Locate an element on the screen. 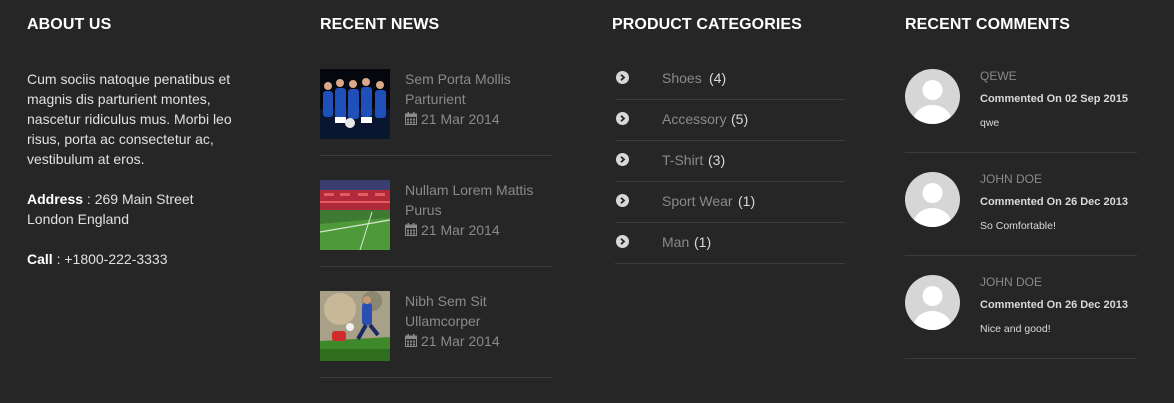 This screenshot has height=403, width=1174. news-item: Sem Porta Mollis Parturient 21 Mar 2014 is located at coordinates (436, 112).